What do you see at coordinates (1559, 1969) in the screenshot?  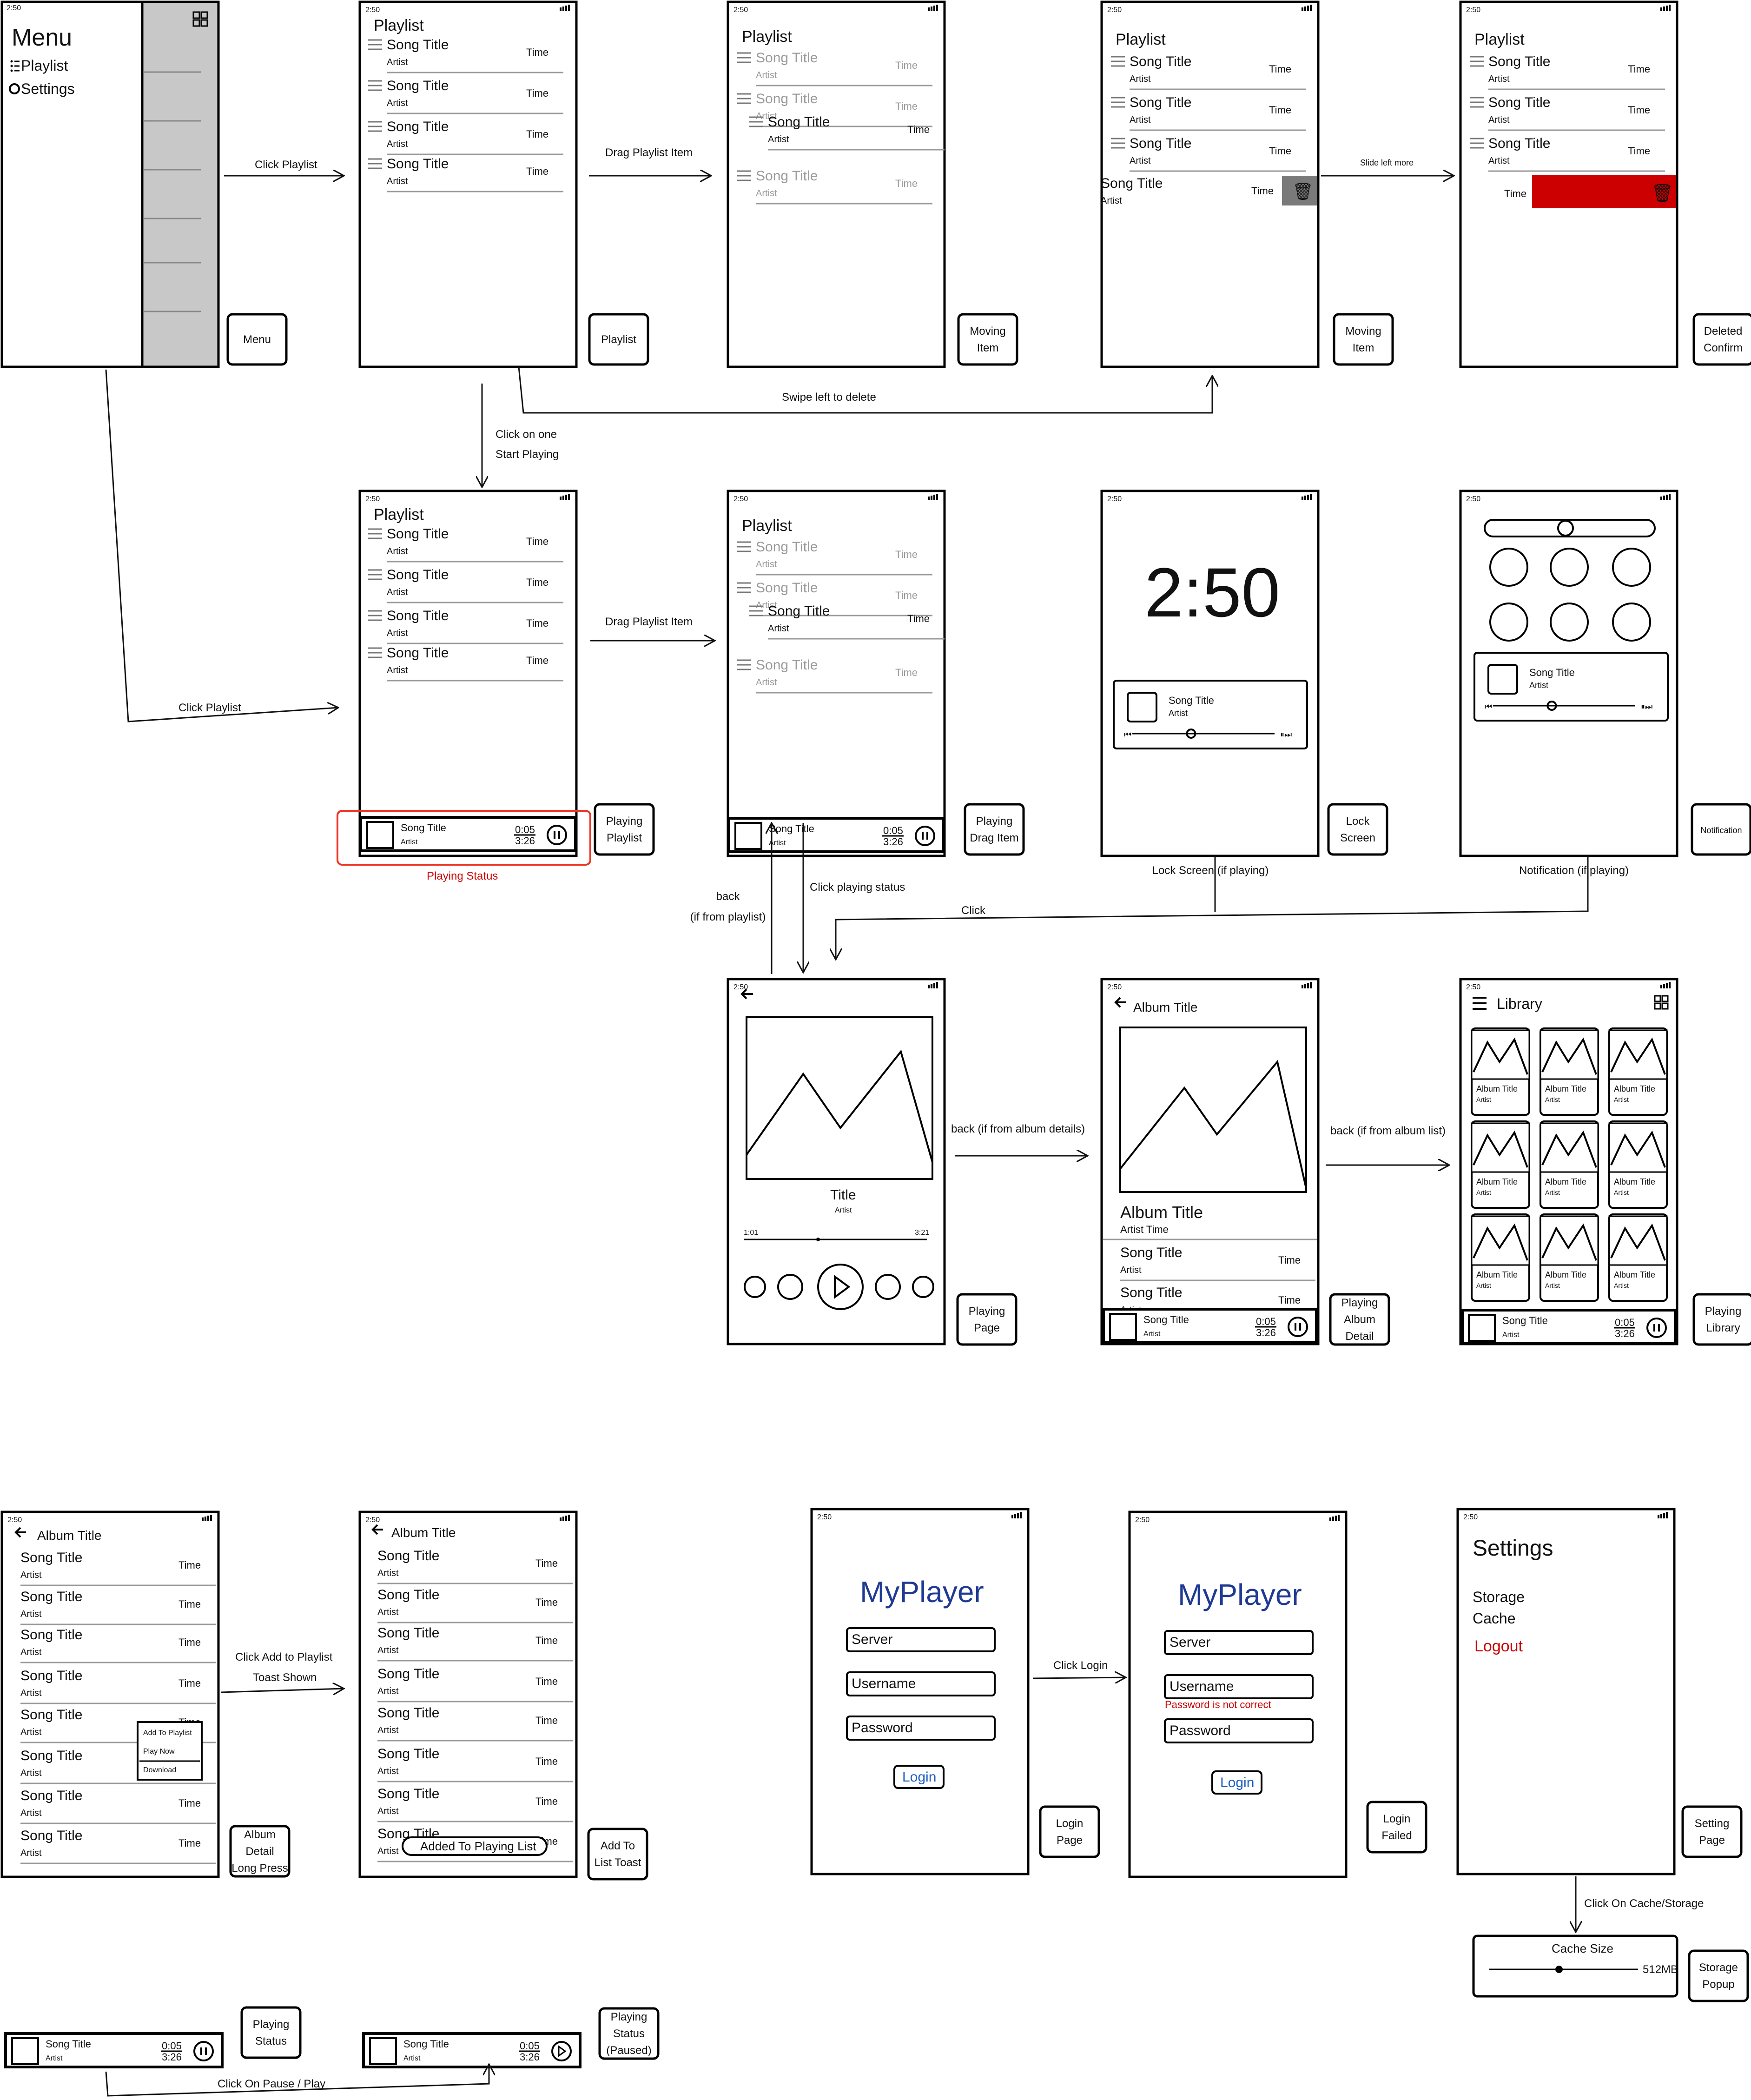 I see `cache-slider-thumb` at bounding box center [1559, 1969].